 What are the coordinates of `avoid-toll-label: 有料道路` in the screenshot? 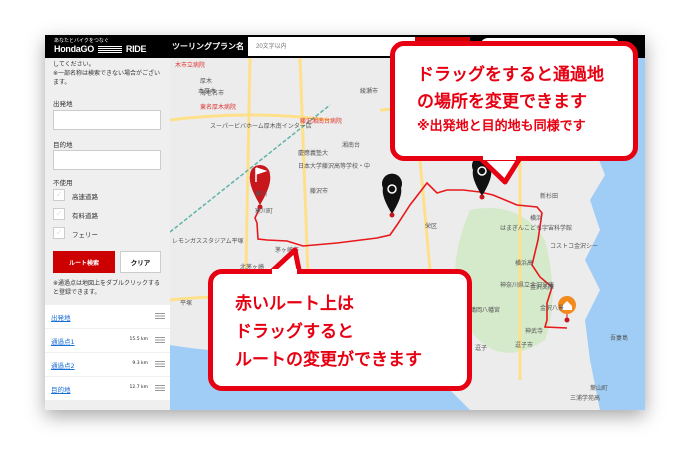 It's located at (85, 216).